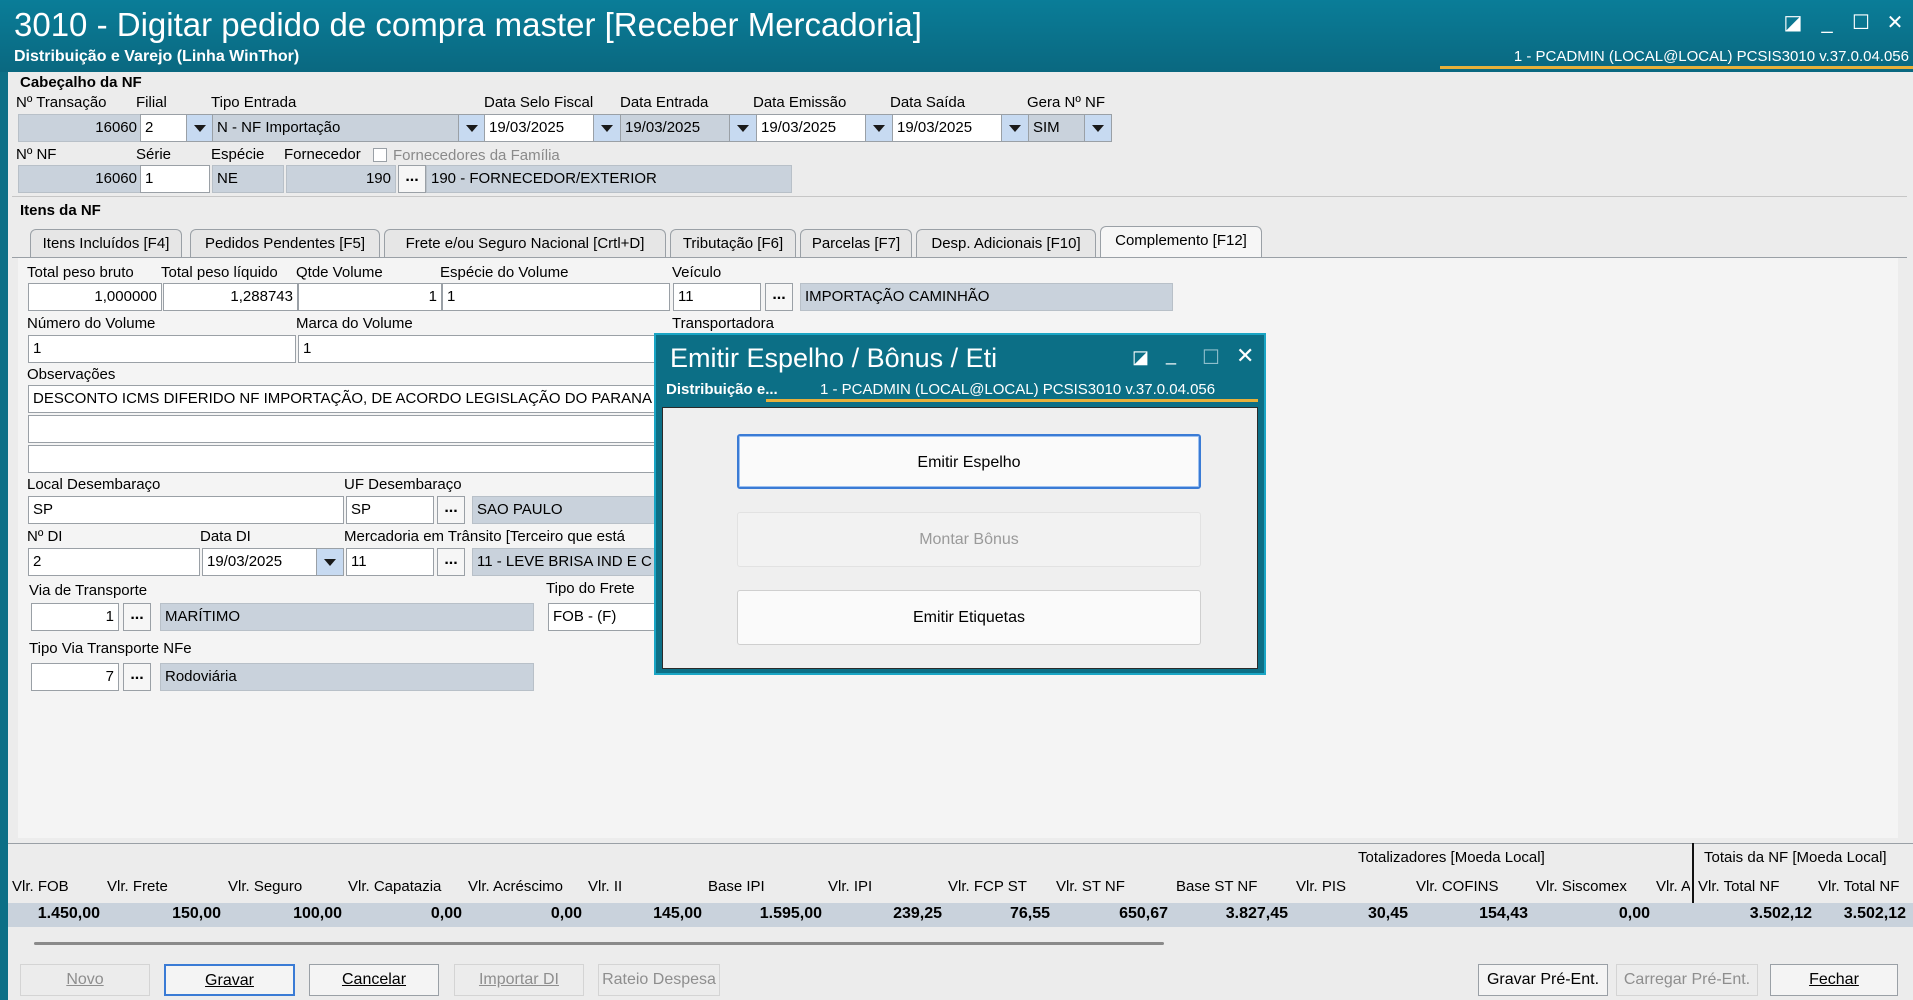 This screenshot has height=1000, width=1913. I want to click on tipo-via-name-field: Rodoviária, so click(347, 677).